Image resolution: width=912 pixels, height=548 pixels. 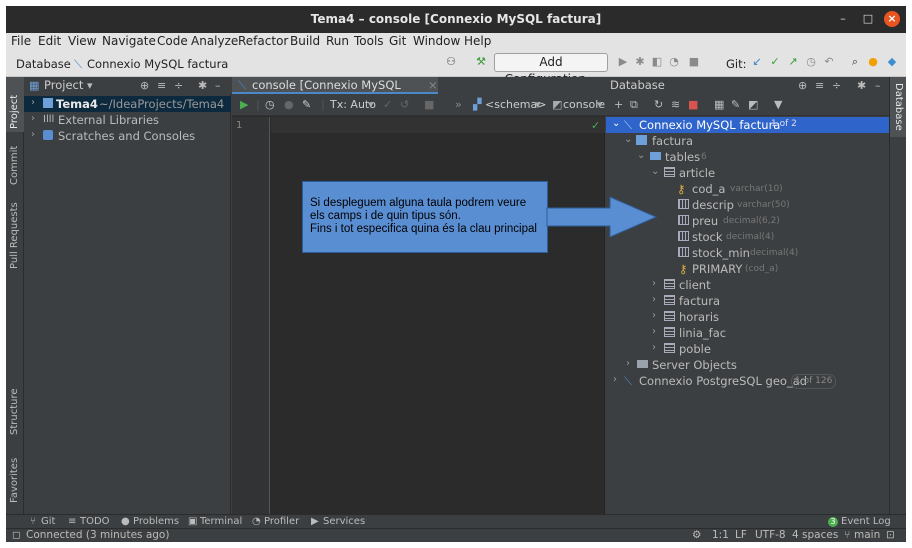 I want to click on indent-setting: 4 spaces, so click(x=815, y=535).